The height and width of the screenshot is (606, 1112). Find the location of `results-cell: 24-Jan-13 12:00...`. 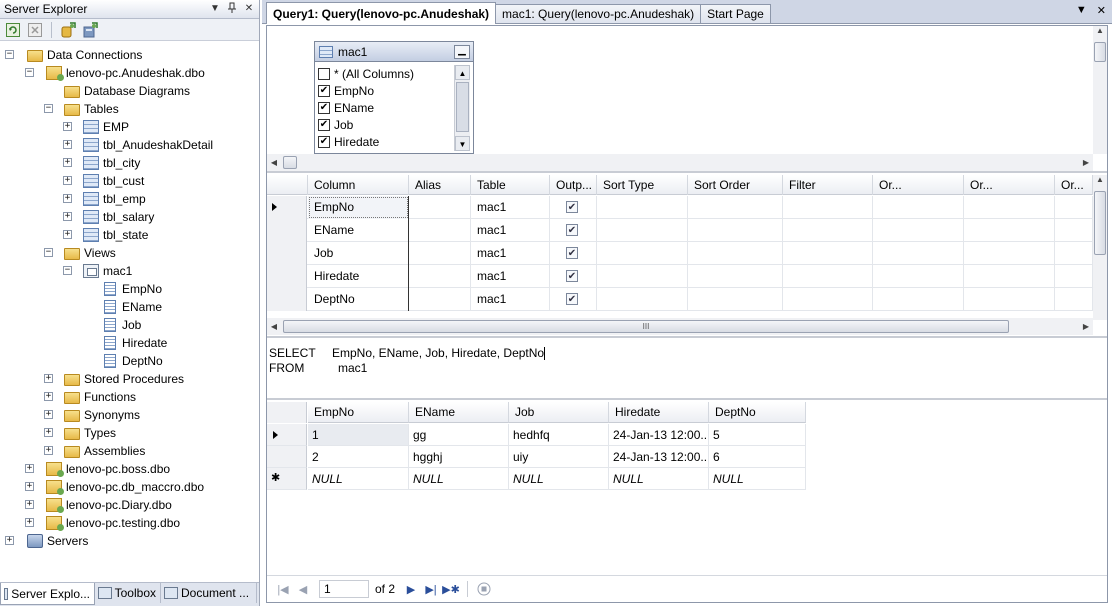

results-cell: 24-Jan-13 12:00... is located at coordinates (659, 435).